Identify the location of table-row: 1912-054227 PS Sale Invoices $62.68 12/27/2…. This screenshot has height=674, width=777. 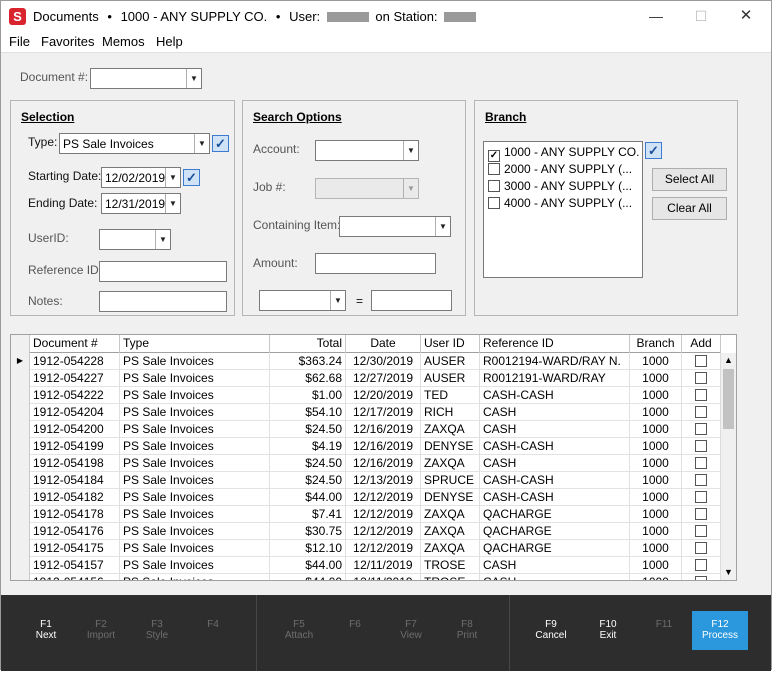
(366, 378).